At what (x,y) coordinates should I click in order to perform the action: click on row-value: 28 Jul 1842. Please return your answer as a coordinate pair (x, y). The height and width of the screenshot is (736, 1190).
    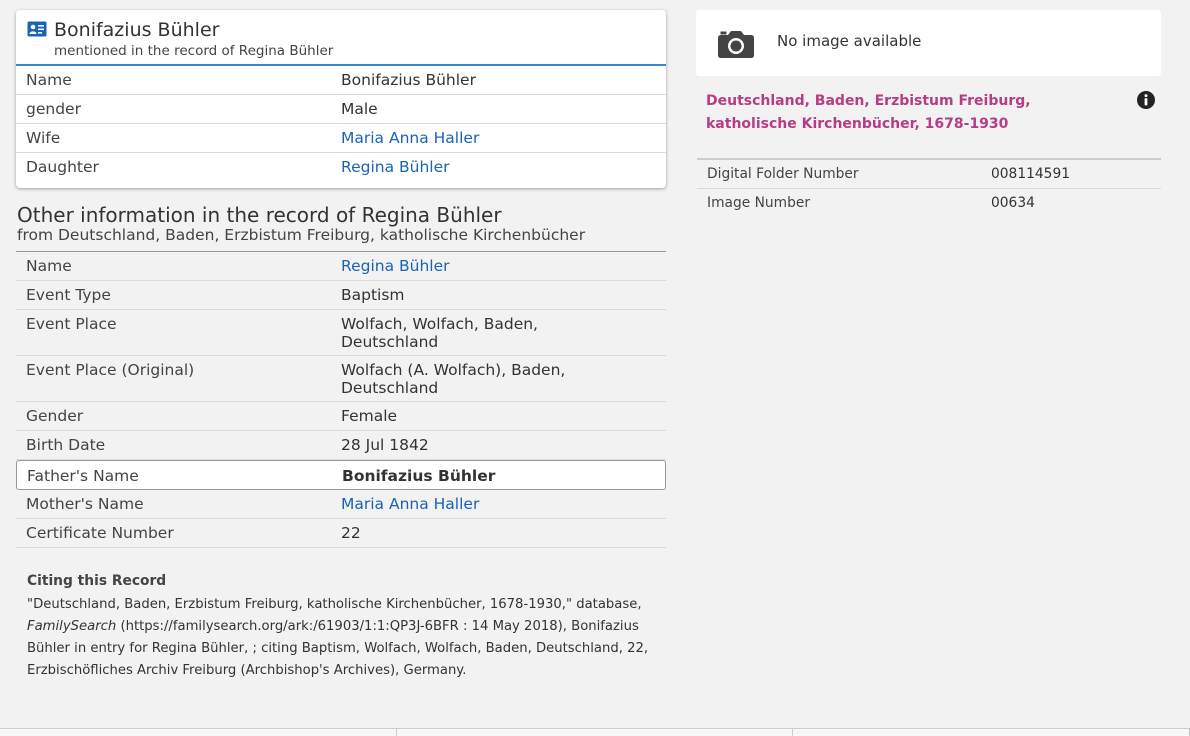
    Looking at the image, I should click on (385, 445).